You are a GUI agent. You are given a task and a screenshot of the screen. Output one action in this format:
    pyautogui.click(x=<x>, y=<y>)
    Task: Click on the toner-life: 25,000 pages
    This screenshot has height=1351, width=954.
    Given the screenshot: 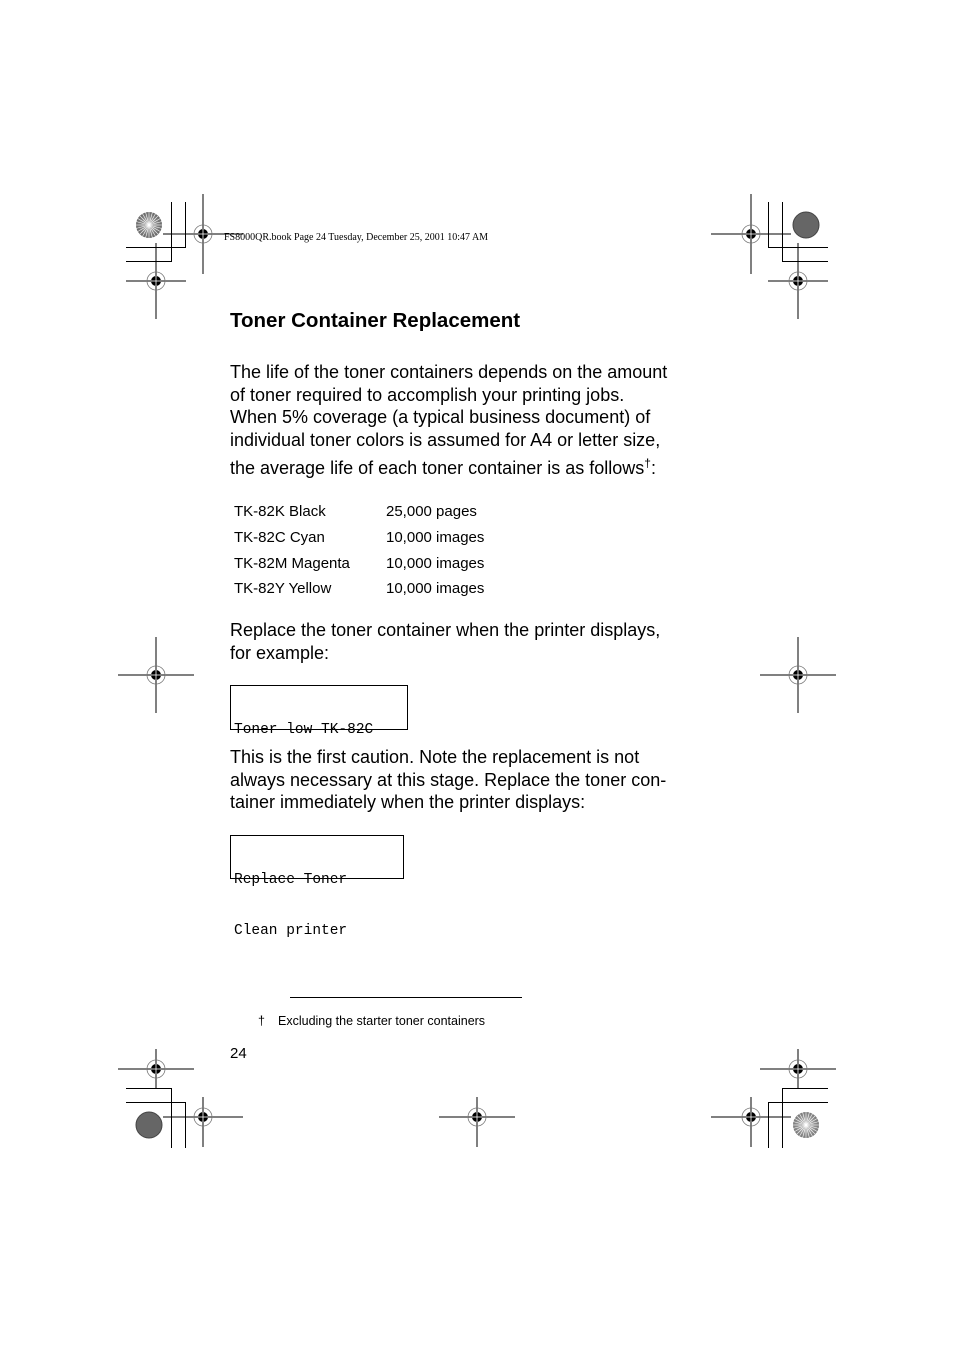 What is the action you would take?
    pyautogui.click(x=431, y=512)
    